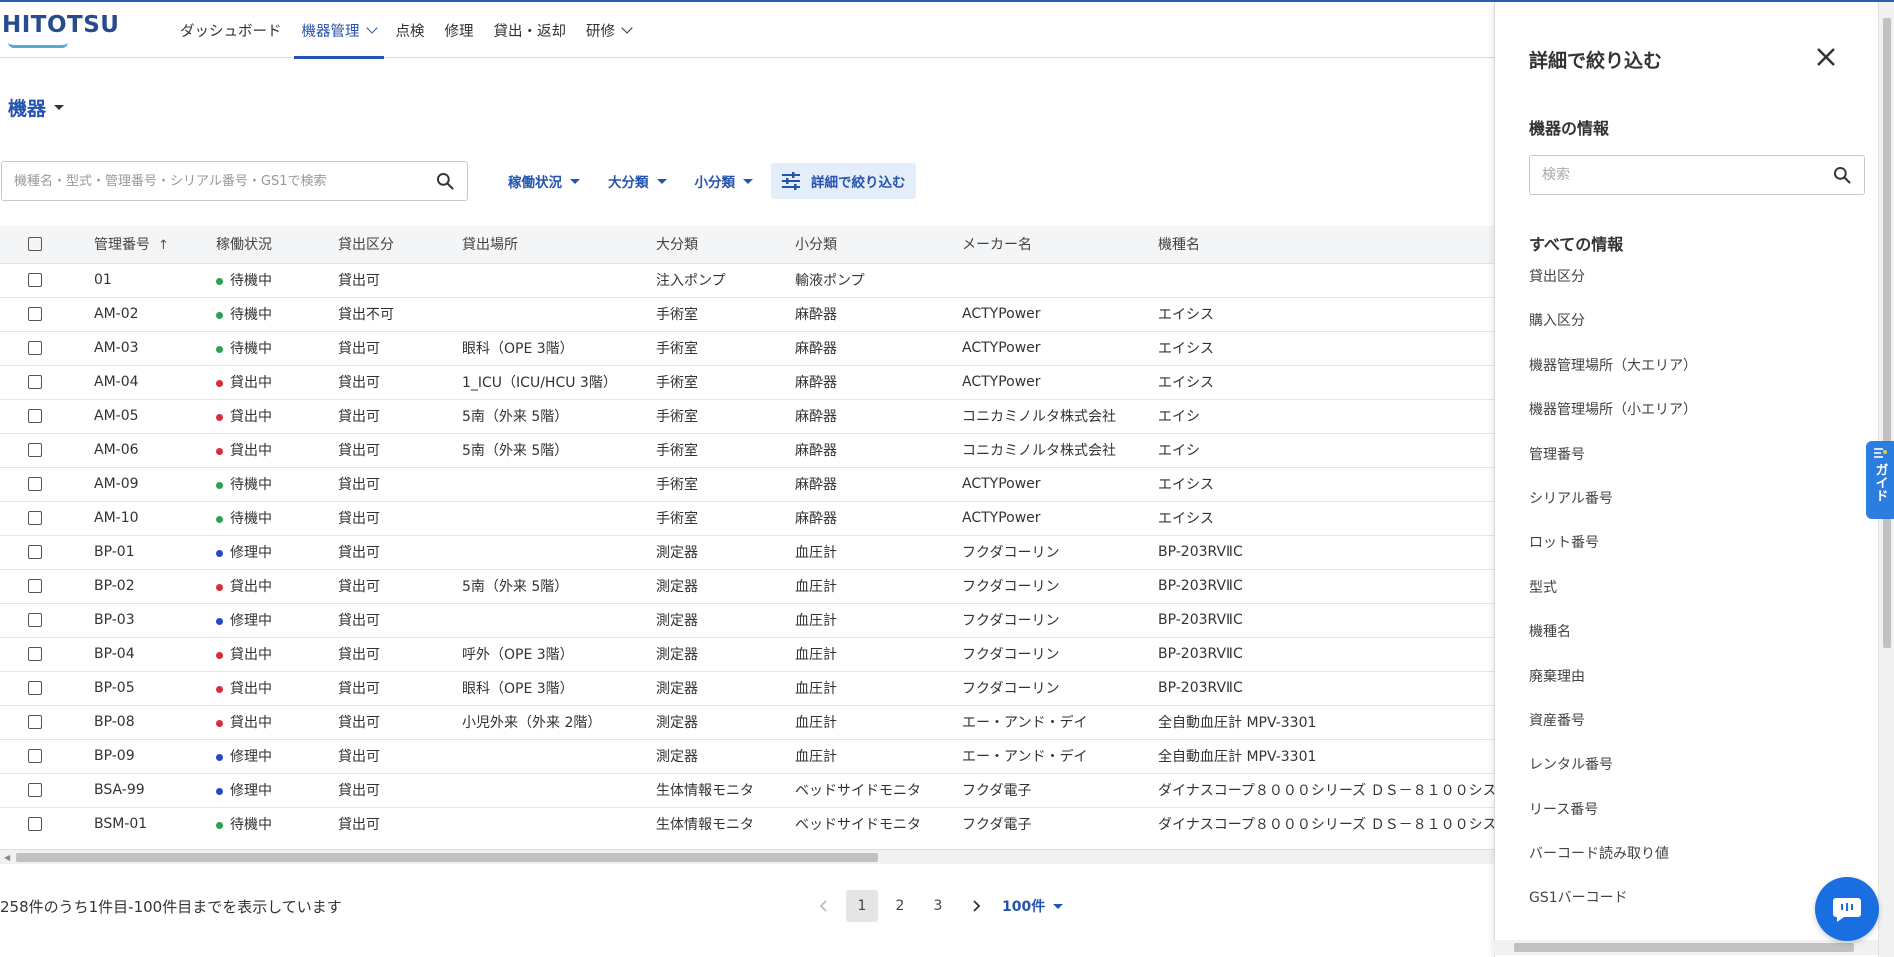 The height and width of the screenshot is (957, 1894). Describe the element at coordinates (747, 620) in the screenshot. I see `table-row: BP-03 修理中 貸出可 測定器 血圧計 フクダコーリン BP-203RVⅡC` at that location.